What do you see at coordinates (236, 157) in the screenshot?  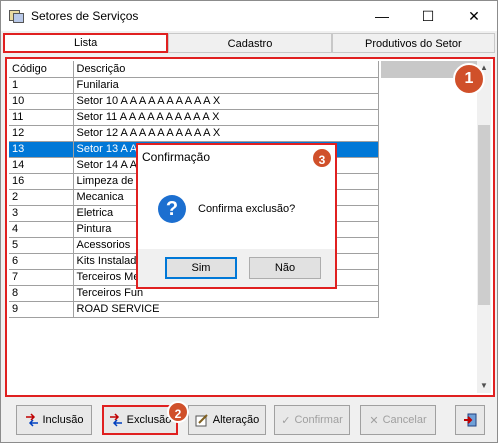 I see `dialog-title: Confirmação` at bounding box center [236, 157].